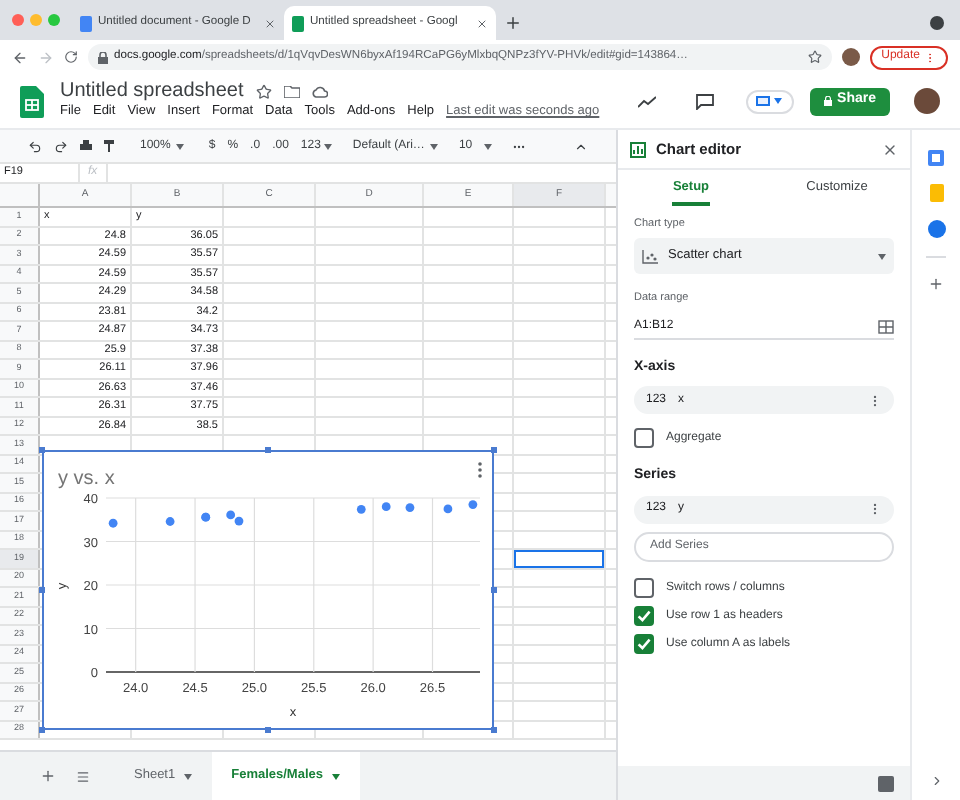 The width and height of the screenshot is (960, 800). I want to click on chart-title: y vs. x, so click(86, 479).